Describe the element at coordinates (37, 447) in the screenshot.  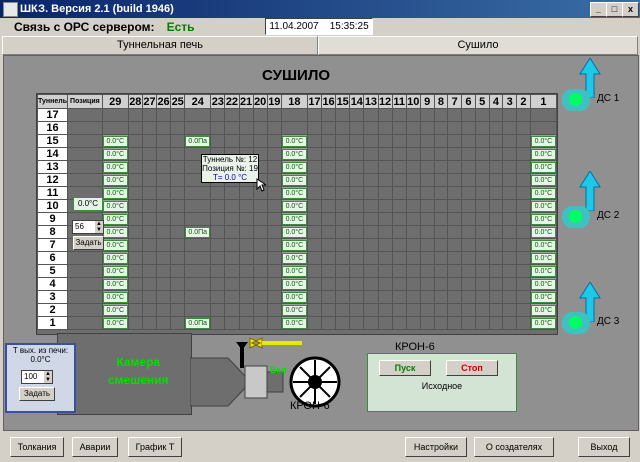
I see `pushes-button: Толкания` at that location.